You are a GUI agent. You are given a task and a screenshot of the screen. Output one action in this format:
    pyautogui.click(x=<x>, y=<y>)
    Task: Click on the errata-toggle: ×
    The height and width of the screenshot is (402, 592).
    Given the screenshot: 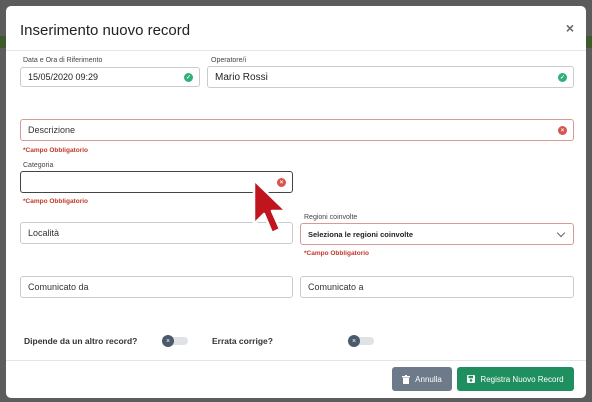 What is the action you would take?
    pyautogui.click(x=361, y=341)
    